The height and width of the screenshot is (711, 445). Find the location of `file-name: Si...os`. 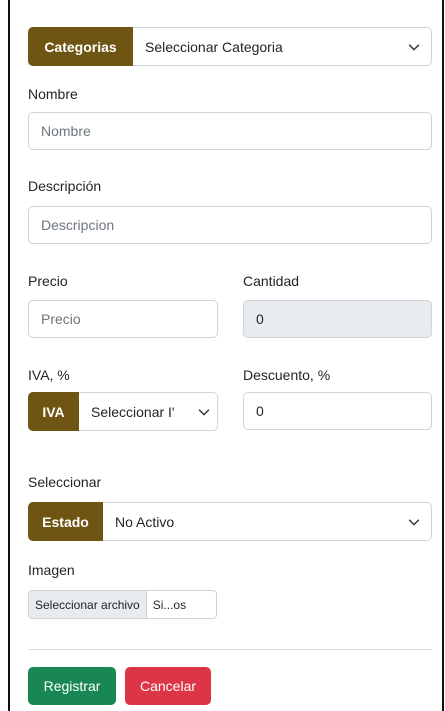

file-name: Si...os is located at coordinates (169, 604).